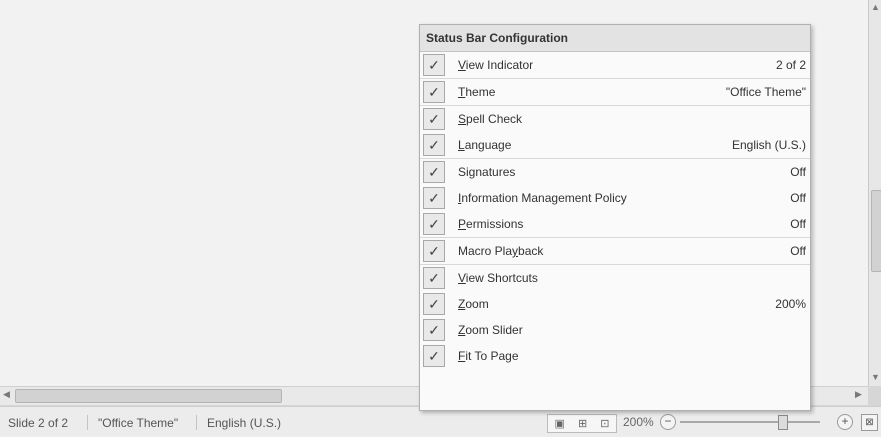 The height and width of the screenshot is (437, 881). I want to click on menu-item-value: 200%, so click(790, 304).